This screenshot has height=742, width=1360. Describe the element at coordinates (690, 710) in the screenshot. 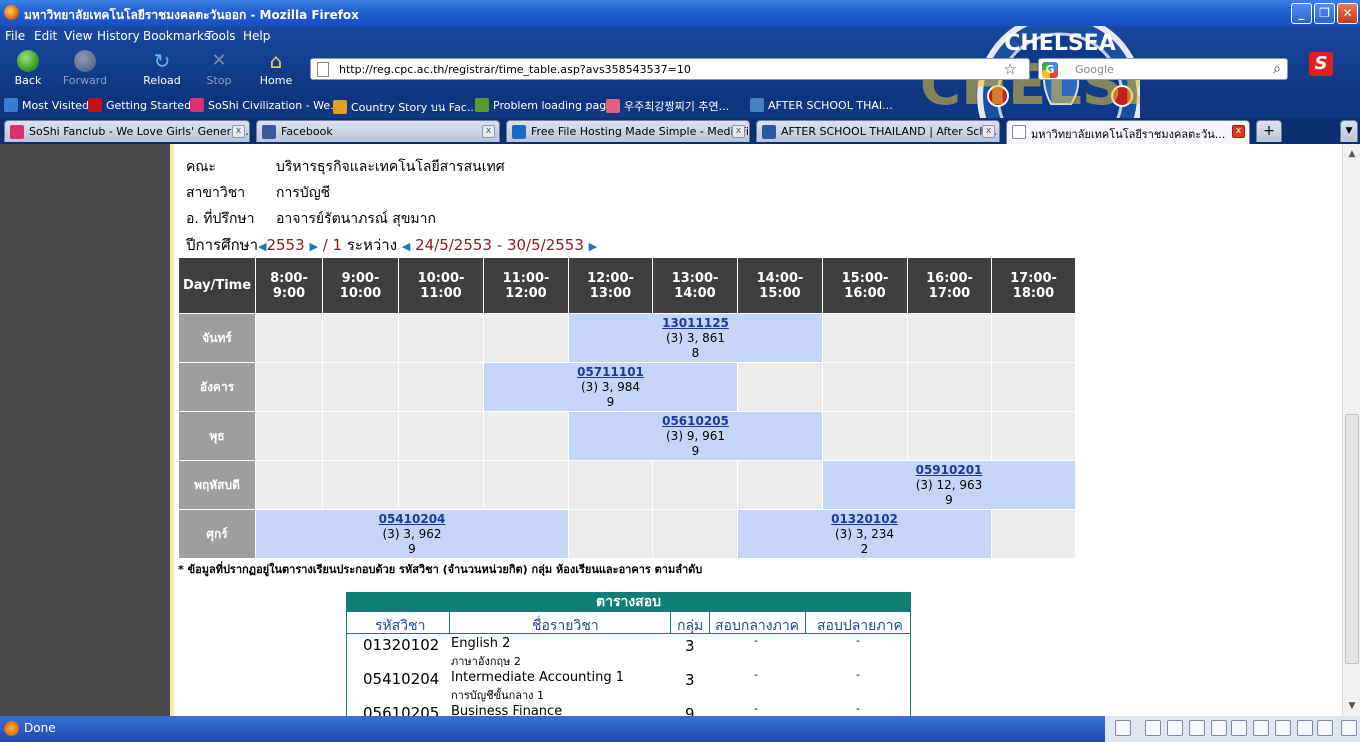

I see `exam-group: 9` at that location.